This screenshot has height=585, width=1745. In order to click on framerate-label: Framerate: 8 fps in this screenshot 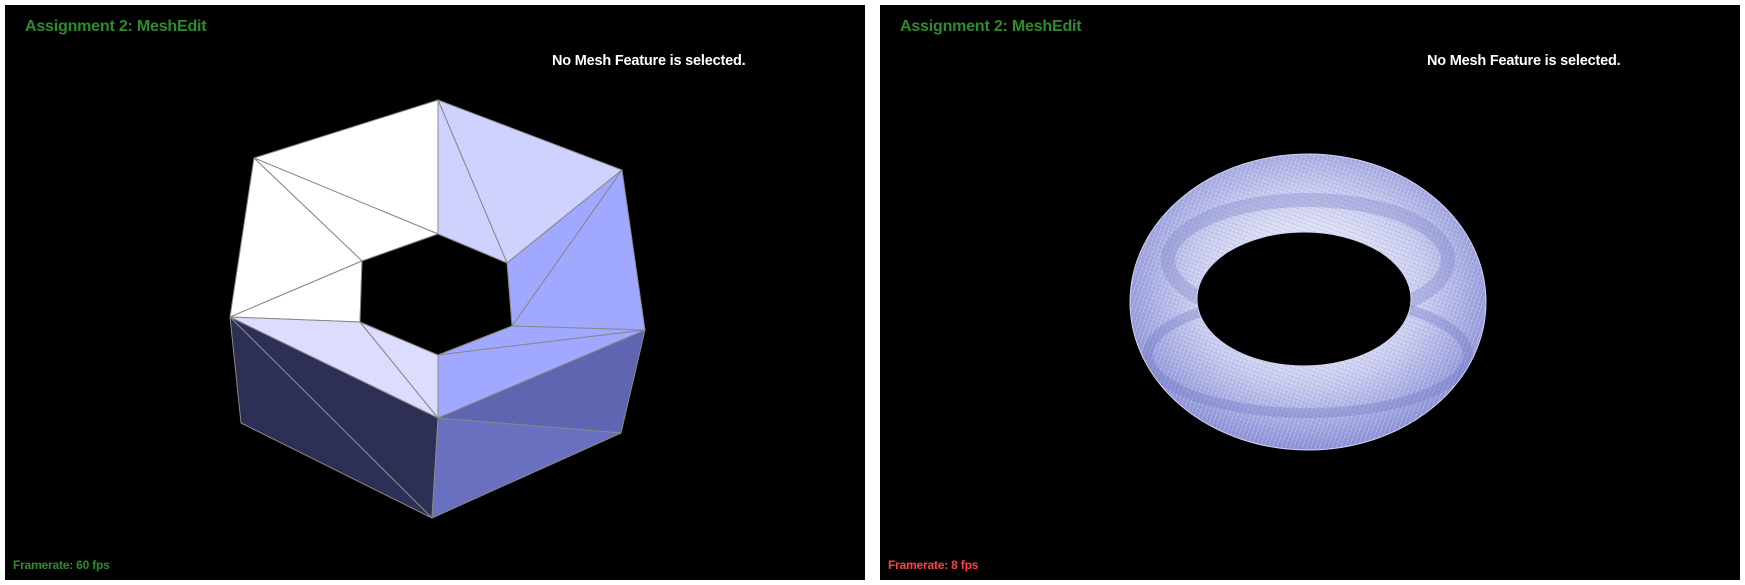, I will do `click(933, 565)`.